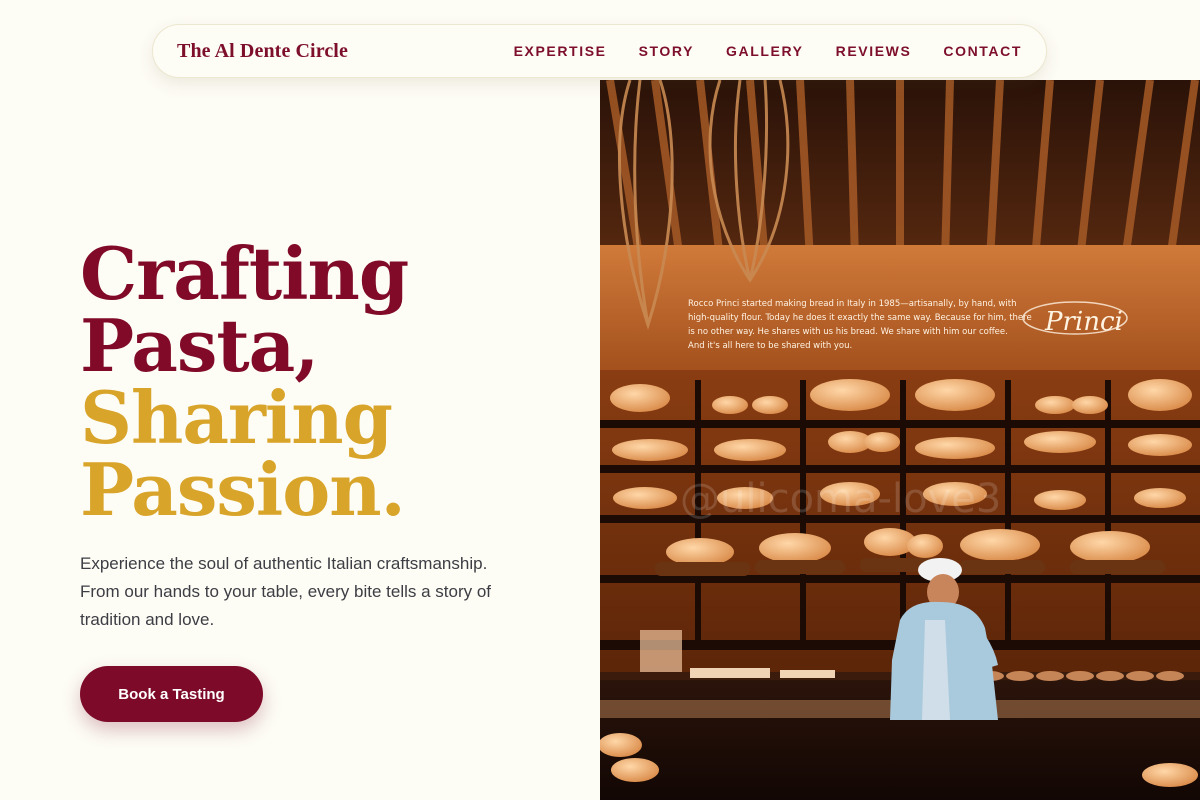  Describe the element at coordinates (243, 489) in the screenshot. I see `hero-title-line-4: Passion.` at that location.